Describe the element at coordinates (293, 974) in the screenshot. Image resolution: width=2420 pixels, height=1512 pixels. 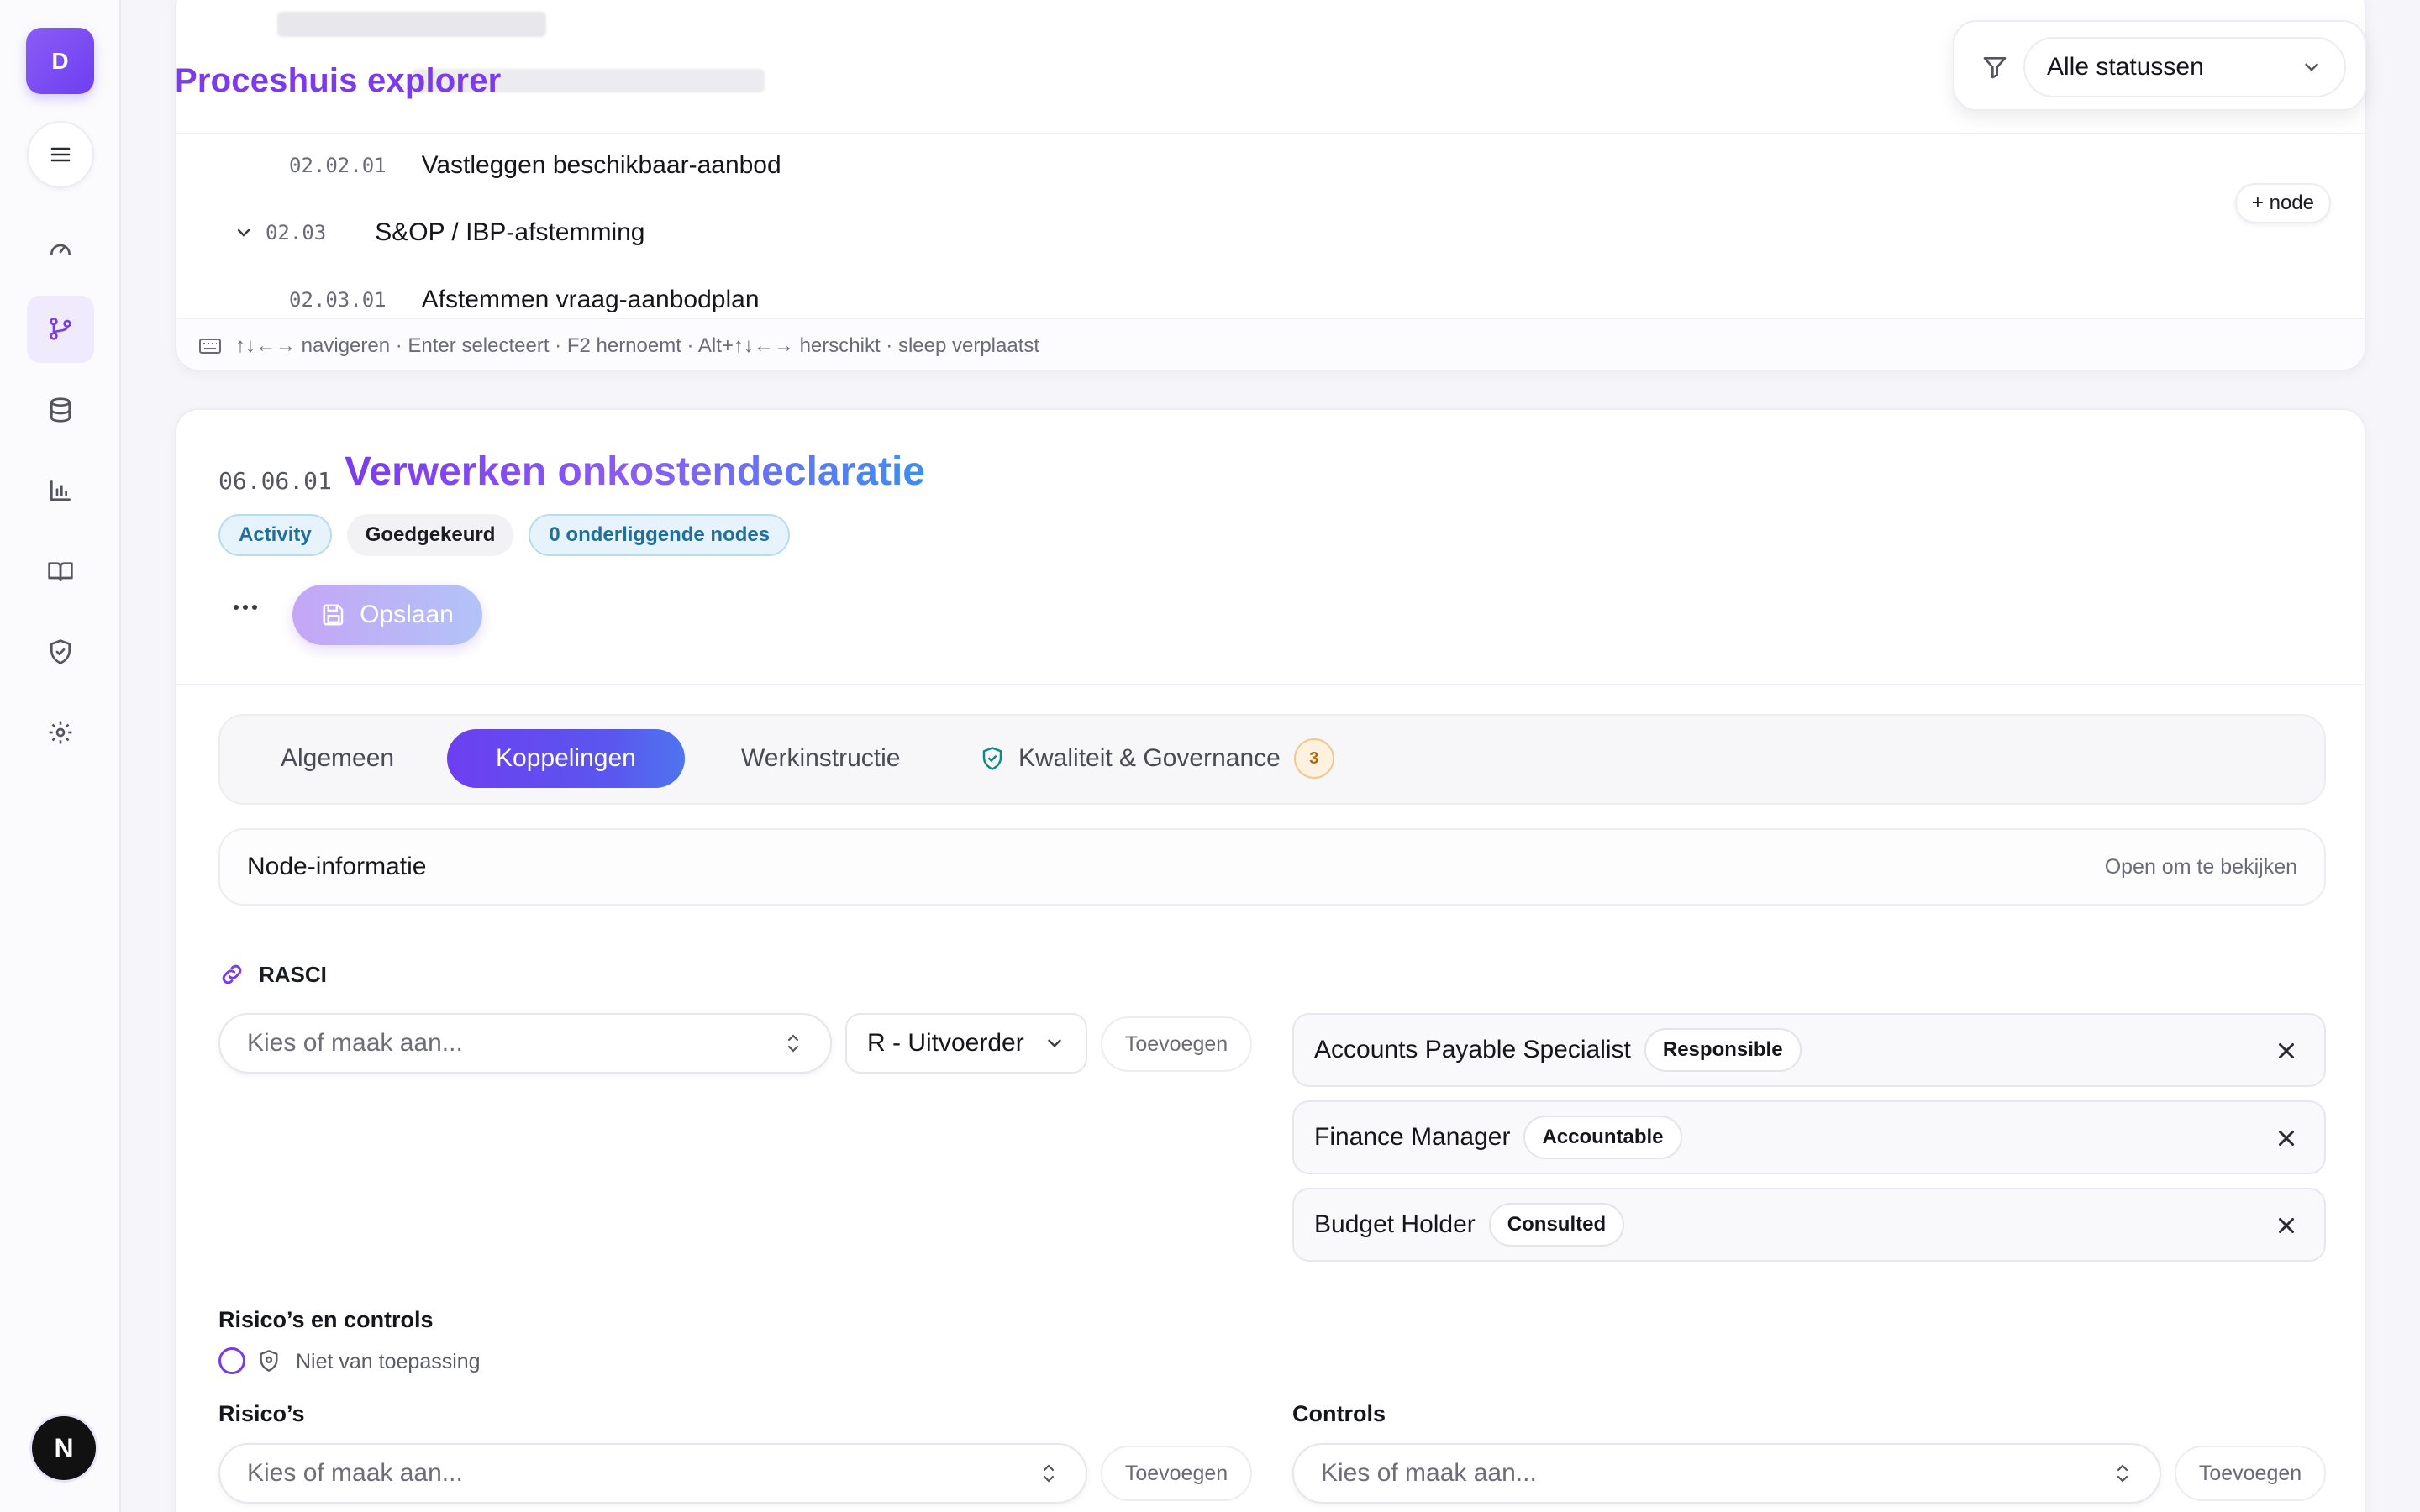
I see `rasci-title: RASCI` at that location.